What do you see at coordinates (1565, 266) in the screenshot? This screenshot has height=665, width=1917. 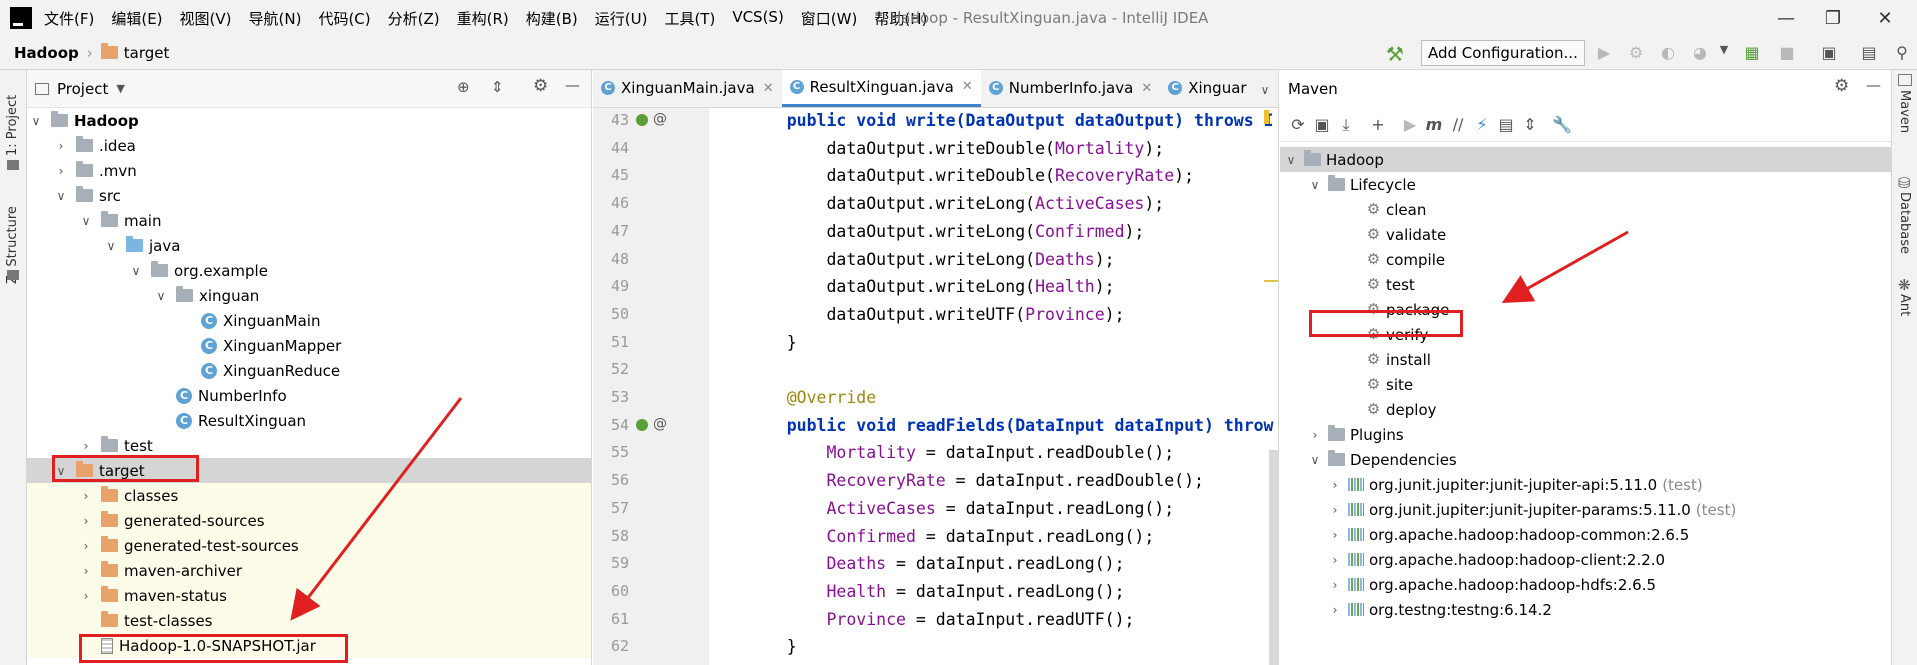 I see `arrow-to-package` at bounding box center [1565, 266].